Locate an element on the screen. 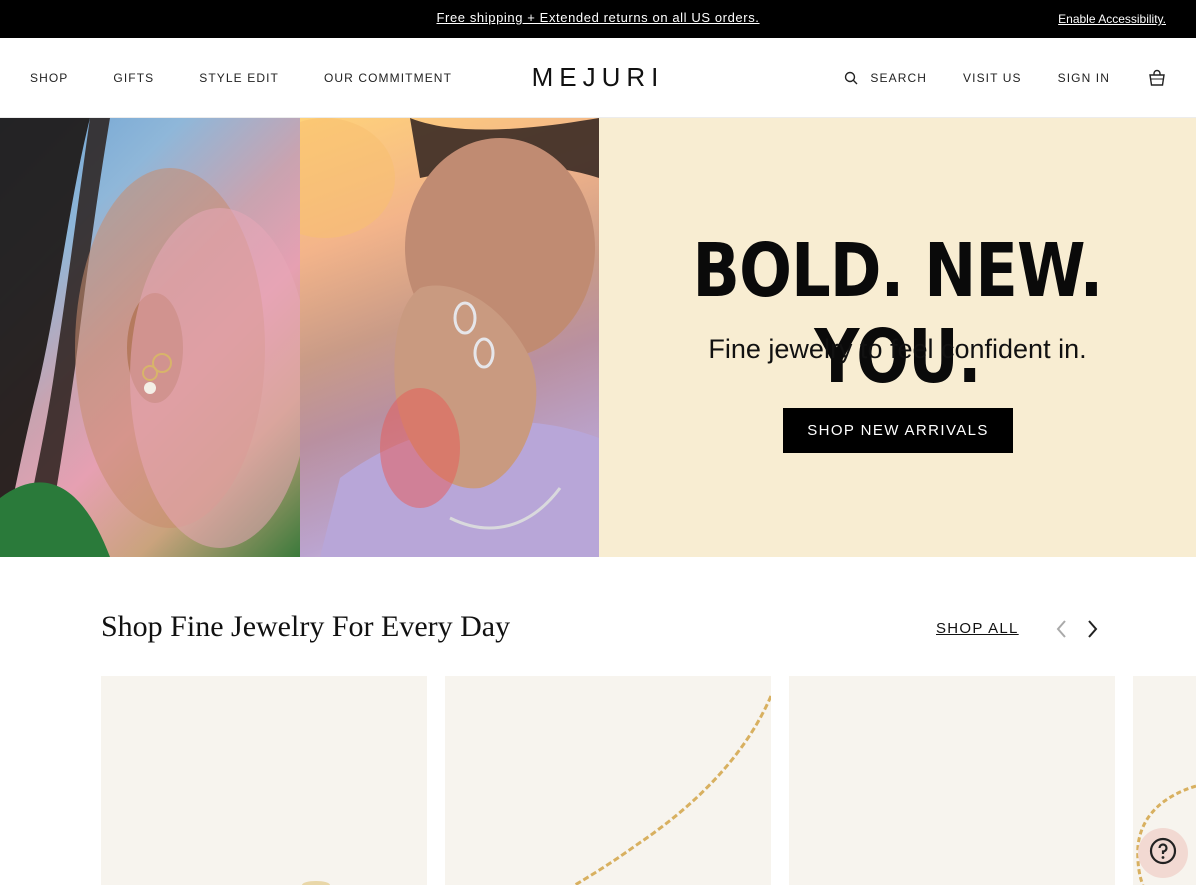 The width and height of the screenshot is (1196, 885). hero-headline: BOLD. NEW. YOU. is located at coordinates (898, 314).